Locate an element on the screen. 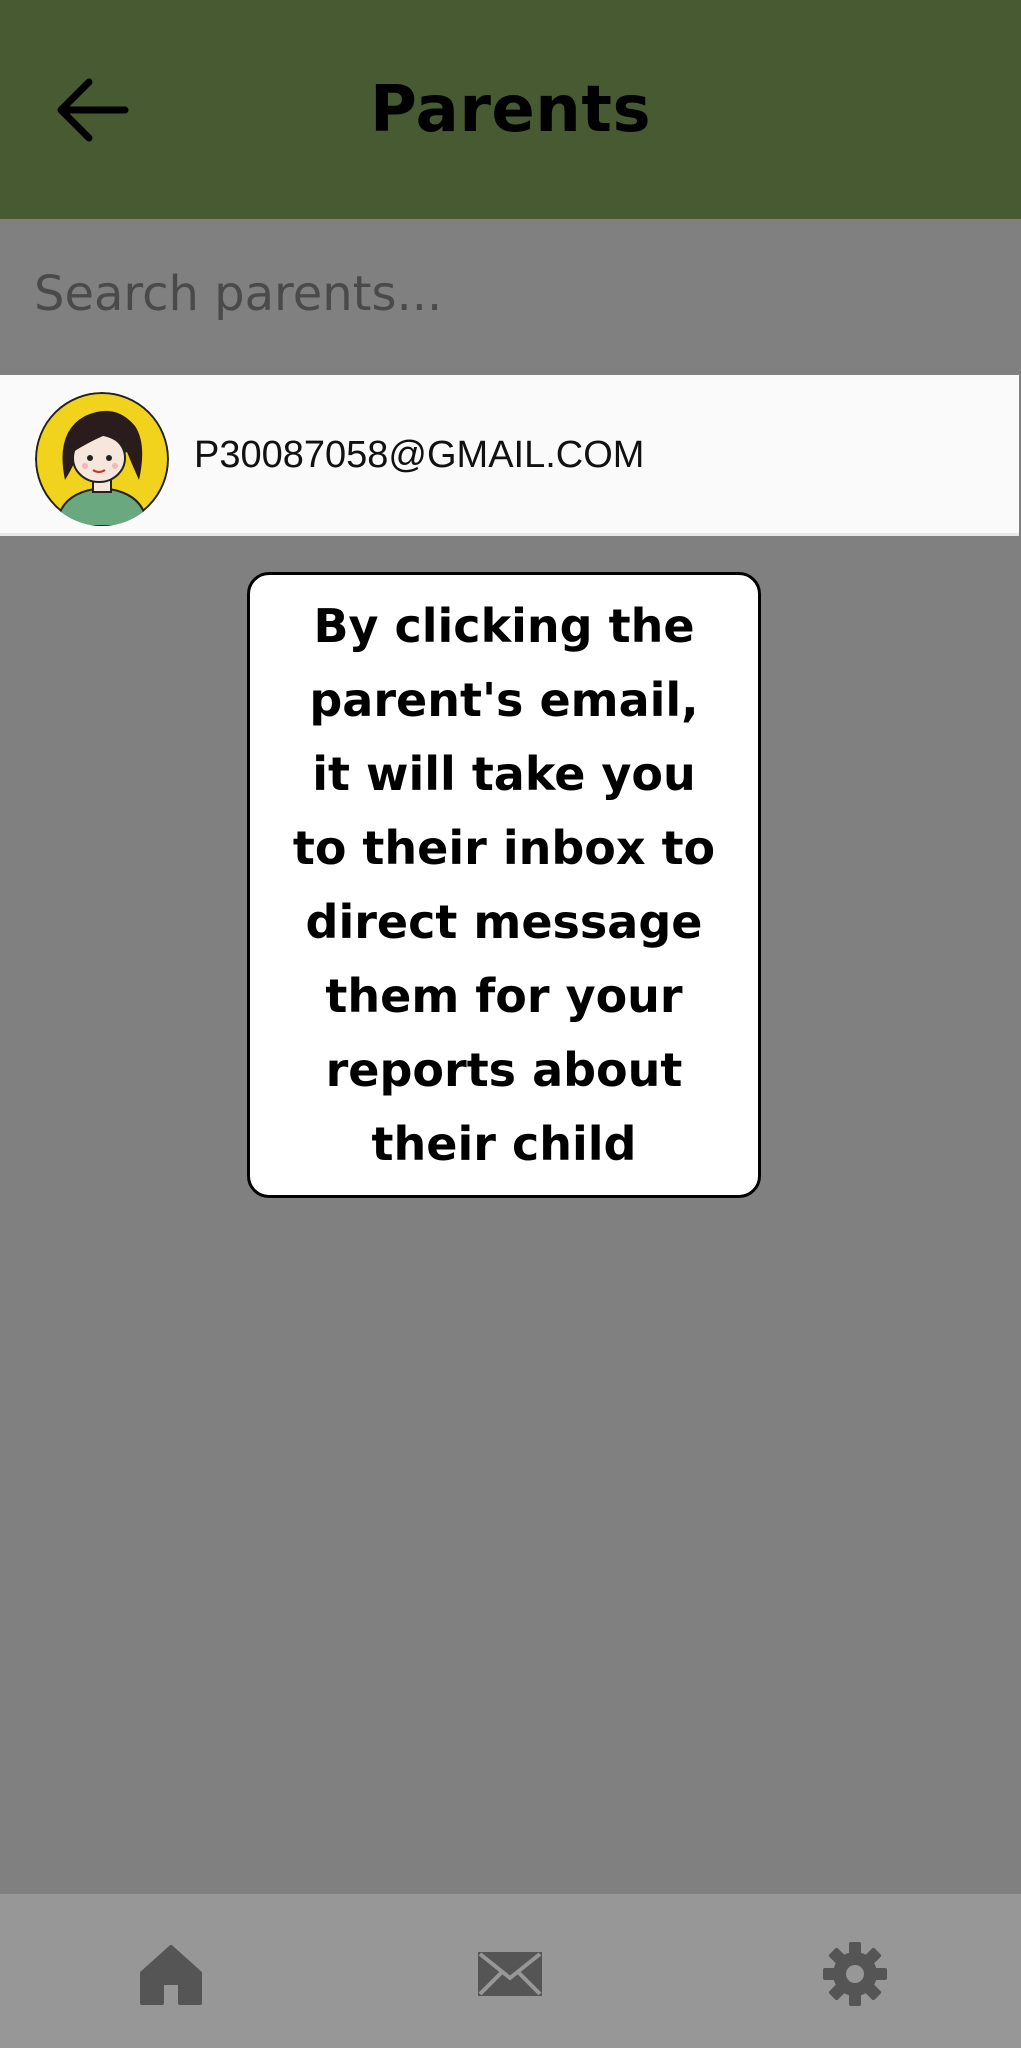 The image size is (1021, 2048). parent-email: P30087058@GMAIL.COM is located at coordinates (419, 455).